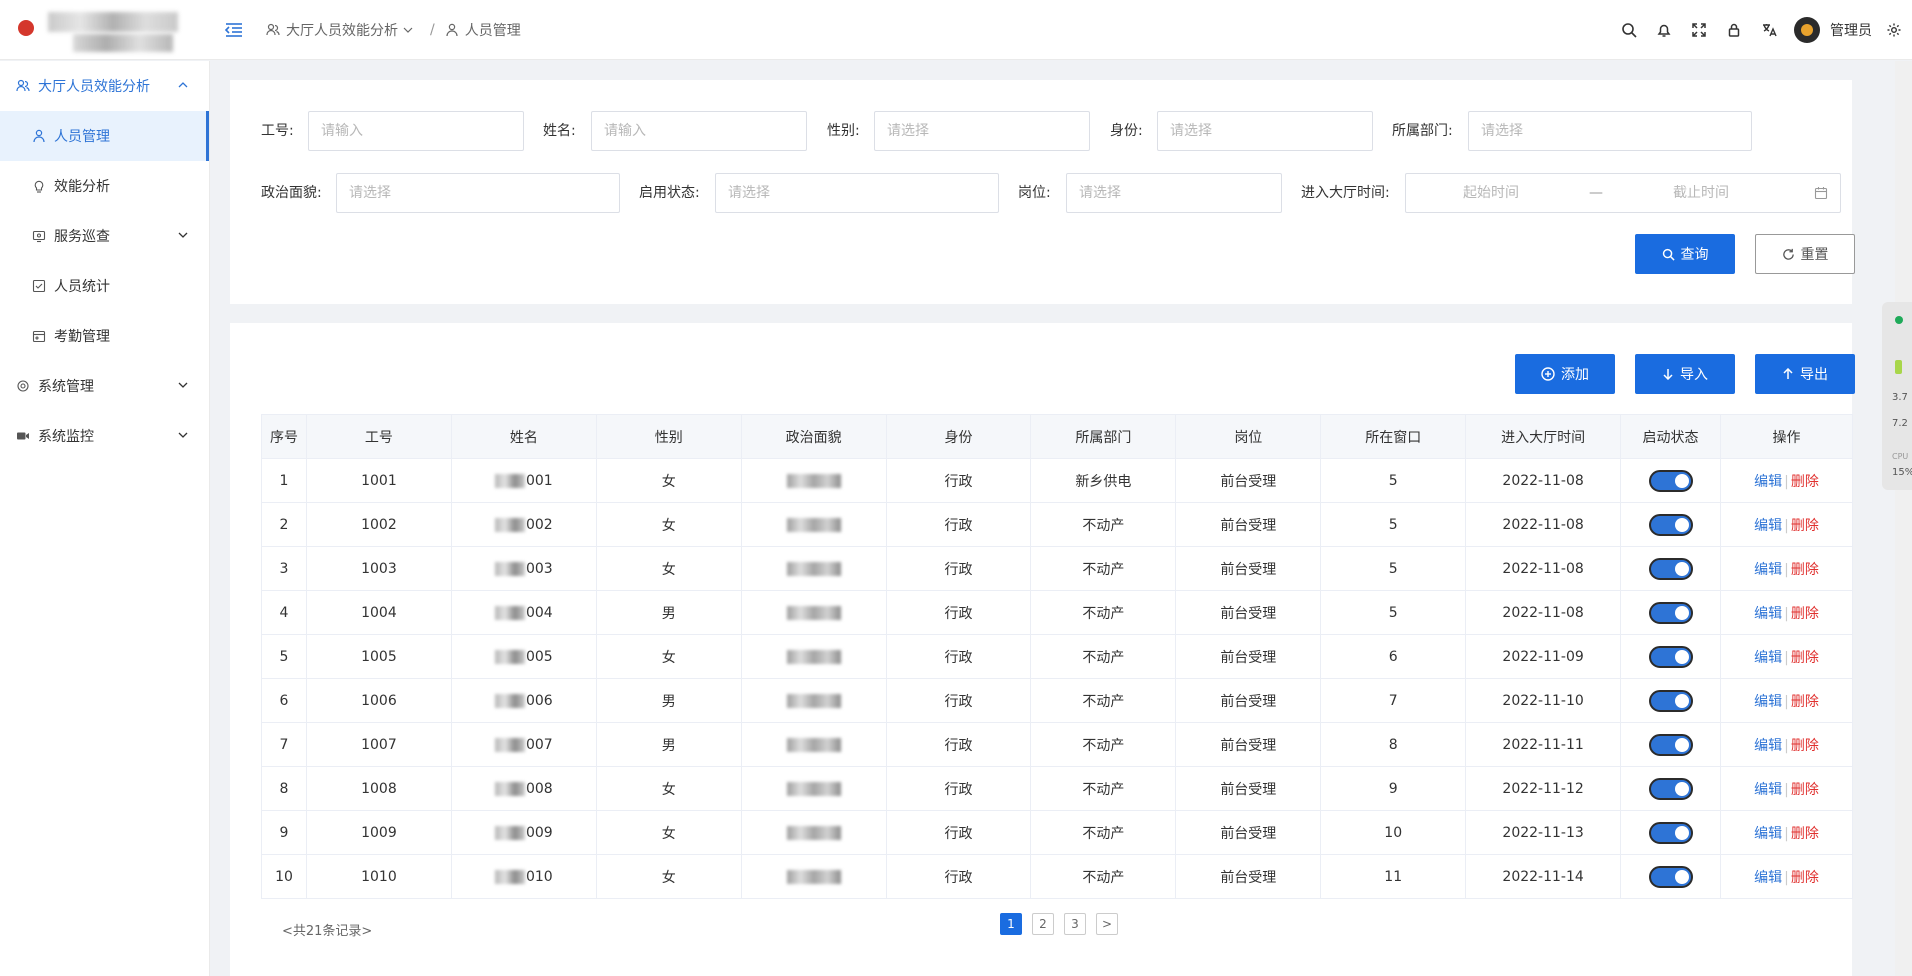  I want to click on bell-icon, so click(1664, 30).